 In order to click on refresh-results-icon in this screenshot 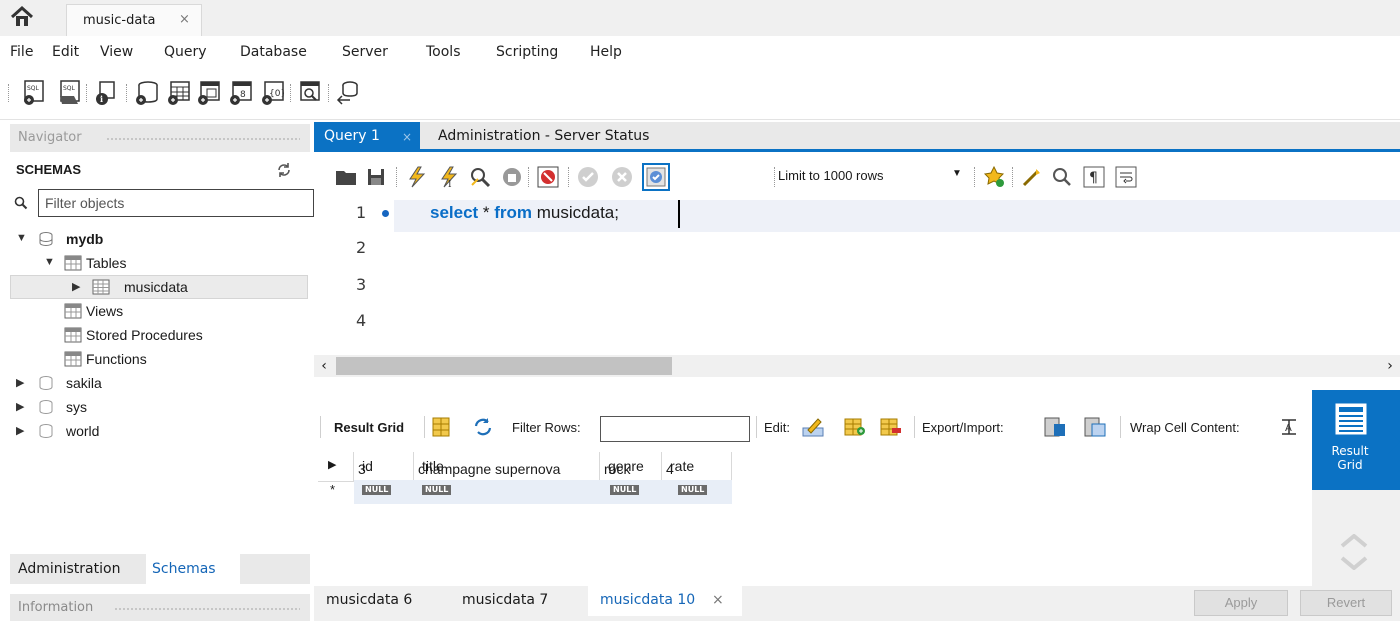, I will do `click(483, 427)`.